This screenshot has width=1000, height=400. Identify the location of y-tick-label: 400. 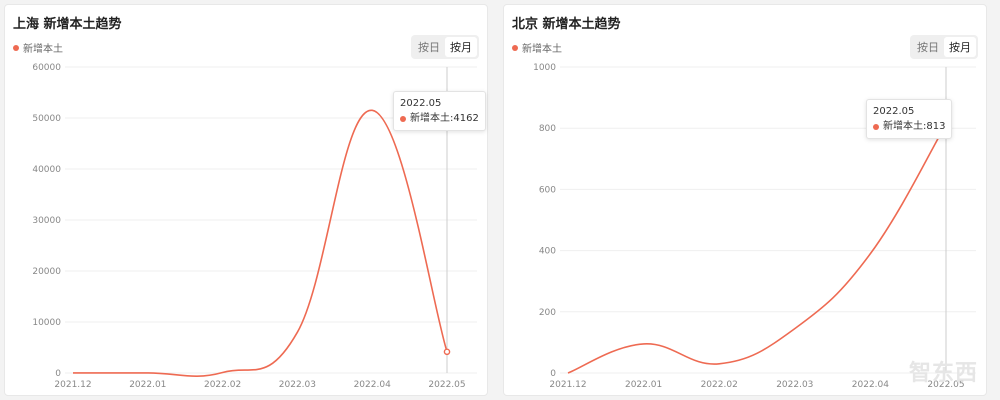
(547, 252).